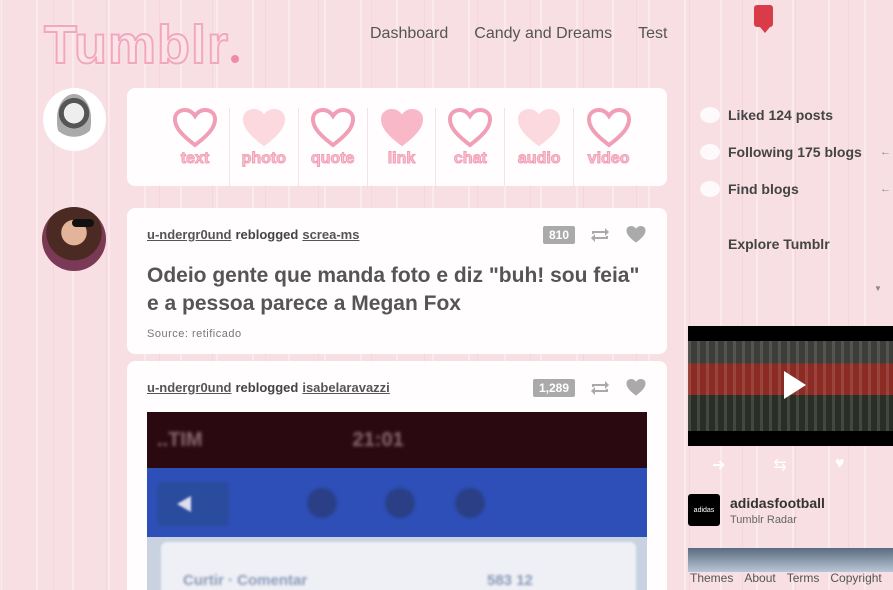 The width and height of the screenshot is (893, 590). What do you see at coordinates (74, 119) in the screenshot?
I see `blog-avatar` at bounding box center [74, 119].